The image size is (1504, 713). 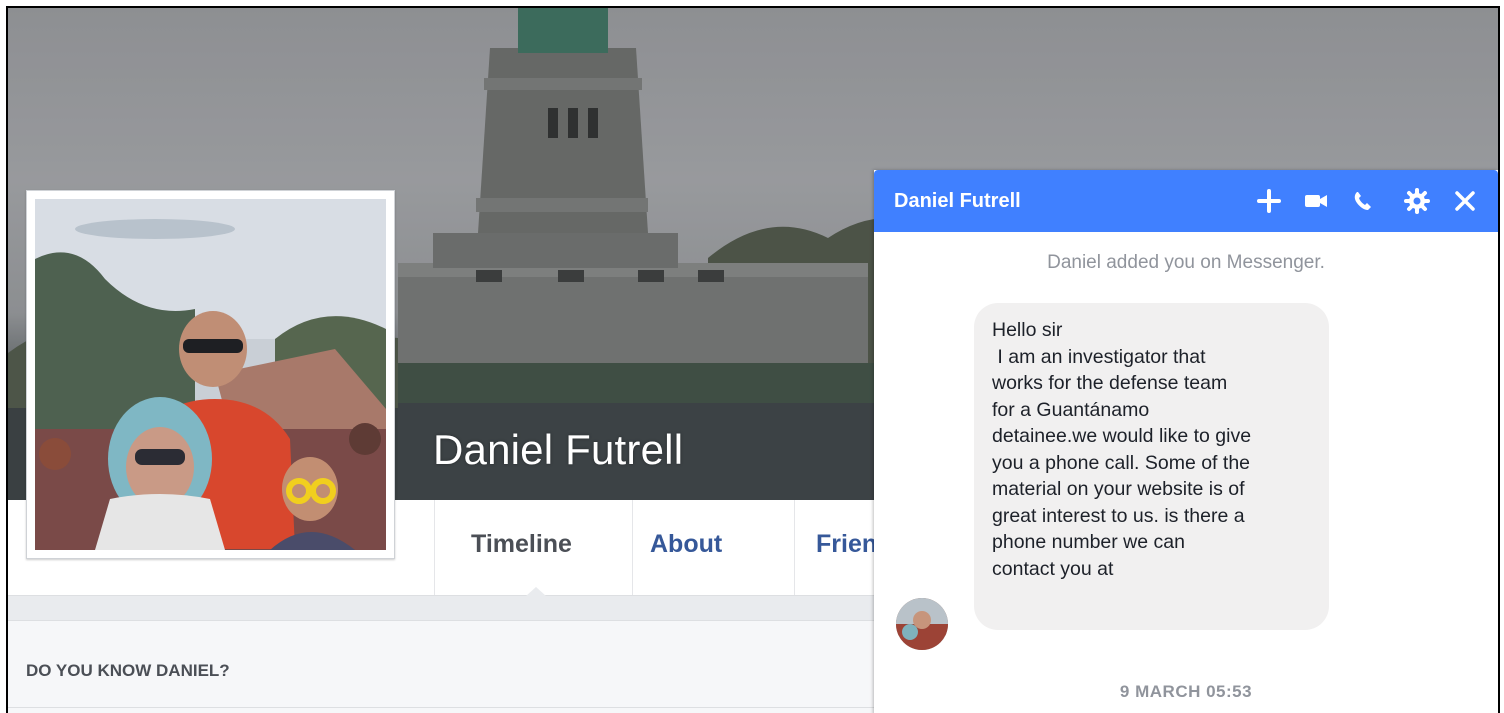 I want to click on message-line: works for the defense team, so click(x=1110, y=383).